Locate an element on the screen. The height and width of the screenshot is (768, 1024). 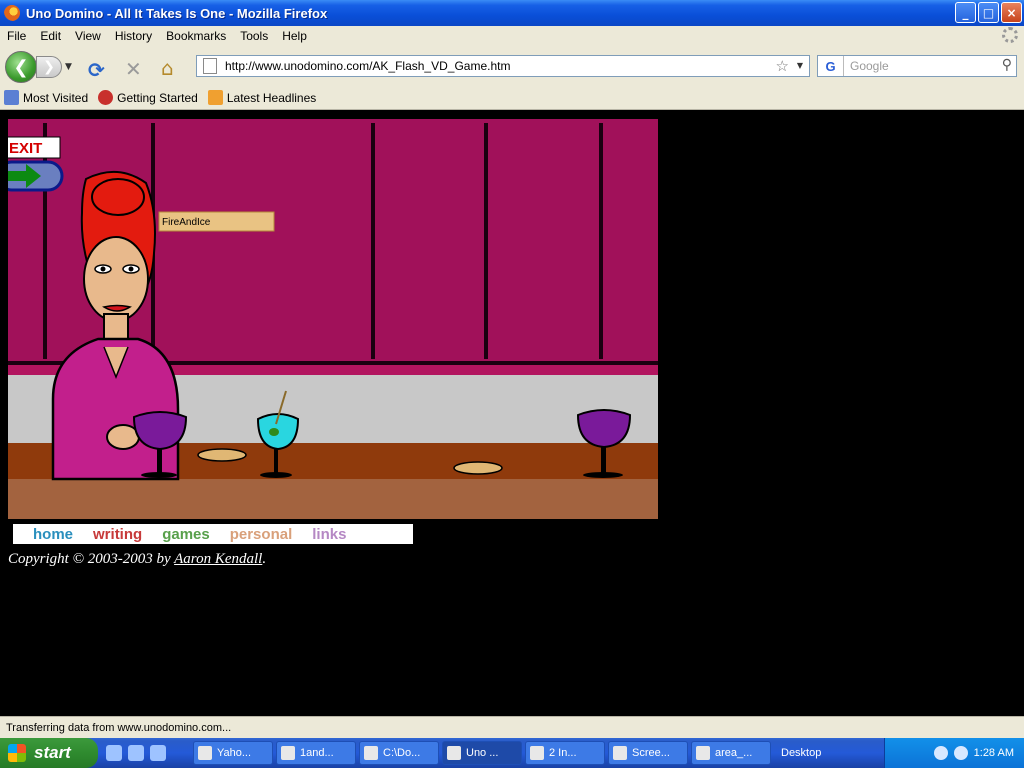
nav-personal-link: personal is located at coordinates (261, 534).